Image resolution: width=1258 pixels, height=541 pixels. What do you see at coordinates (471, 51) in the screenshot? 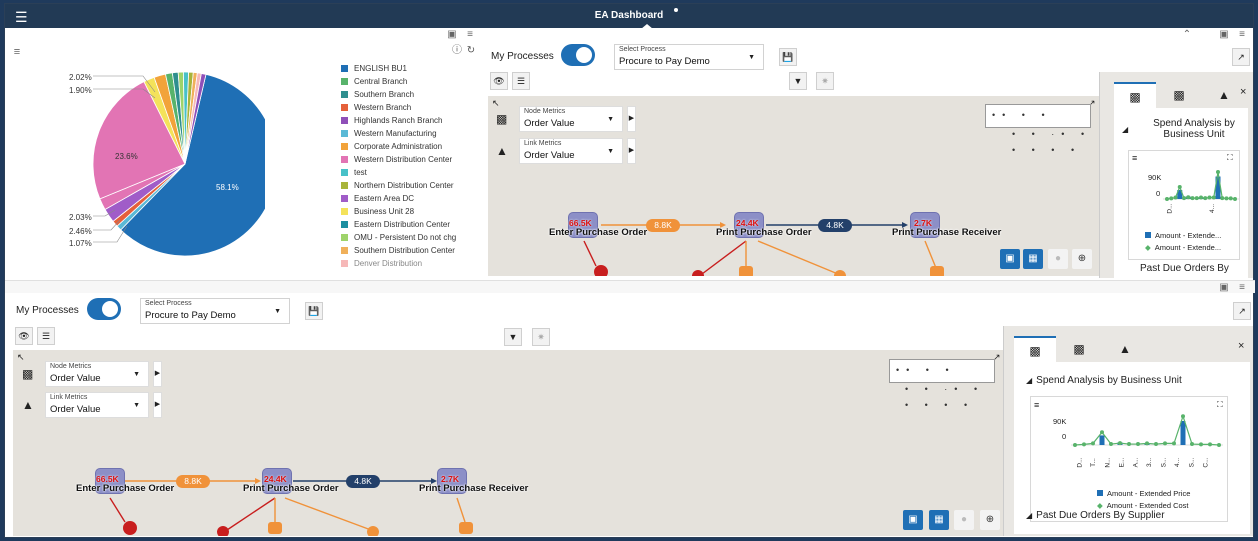
I see `refresh-icon: ↻` at bounding box center [471, 51].